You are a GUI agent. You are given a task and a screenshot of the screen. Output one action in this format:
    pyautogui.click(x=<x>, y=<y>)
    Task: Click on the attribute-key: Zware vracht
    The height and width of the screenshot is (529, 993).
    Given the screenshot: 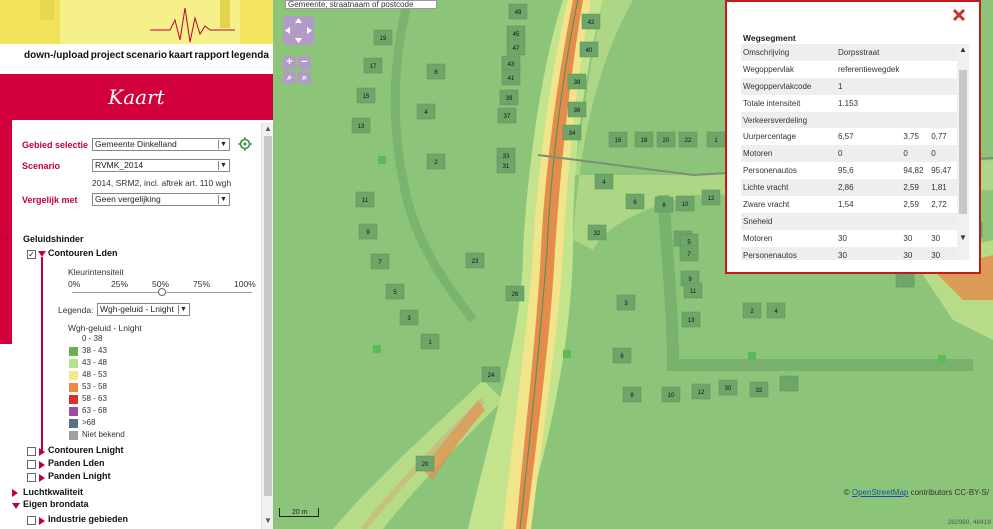 What is the action you would take?
    pyautogui.click(x=788, y=204)
    